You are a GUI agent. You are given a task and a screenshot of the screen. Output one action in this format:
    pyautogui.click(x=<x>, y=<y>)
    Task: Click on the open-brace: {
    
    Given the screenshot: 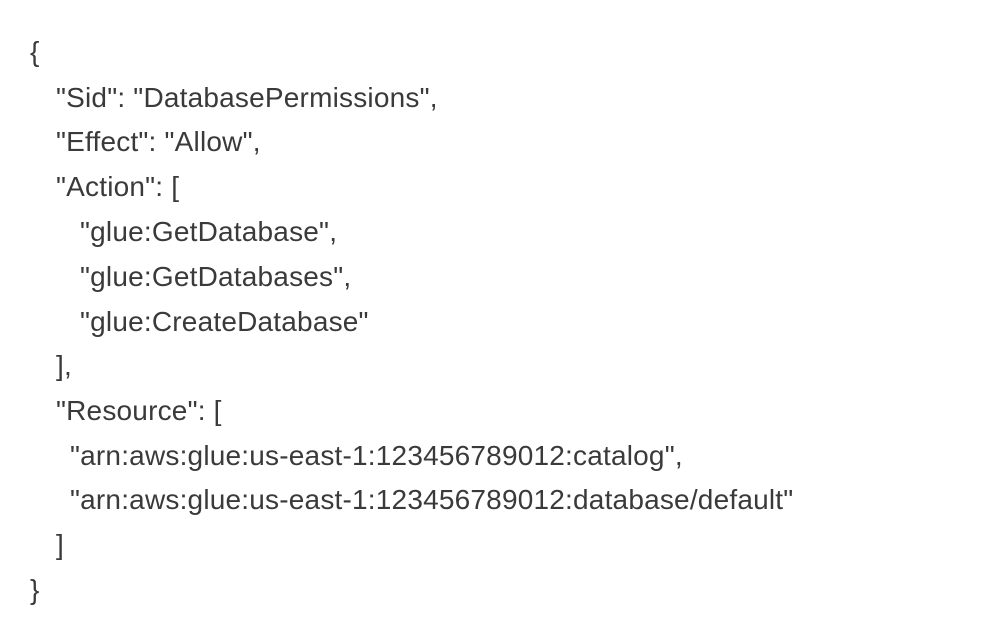 What is the action you would take?
    pyautogui.click(x=35, y=51)
    